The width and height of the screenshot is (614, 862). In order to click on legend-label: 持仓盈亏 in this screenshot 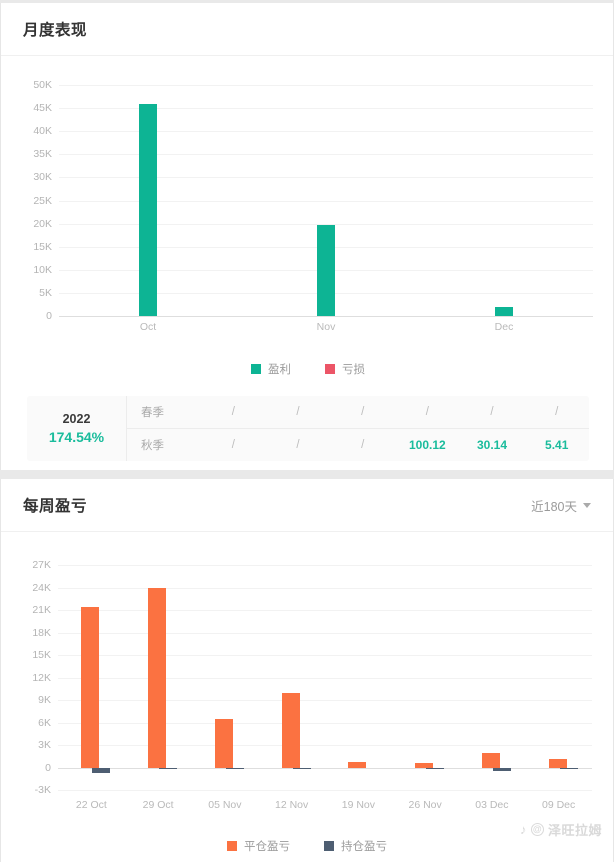, I will do `click(364, 847)`.